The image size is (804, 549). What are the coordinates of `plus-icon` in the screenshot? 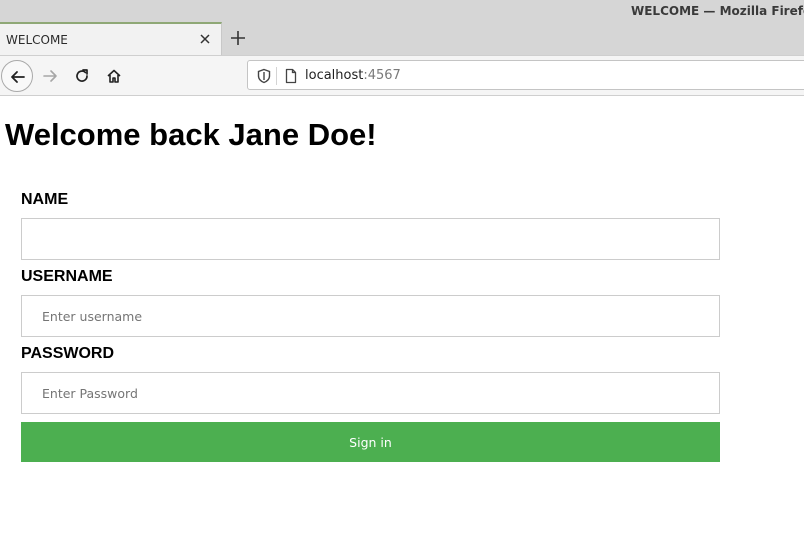 It's located at (238, 38).